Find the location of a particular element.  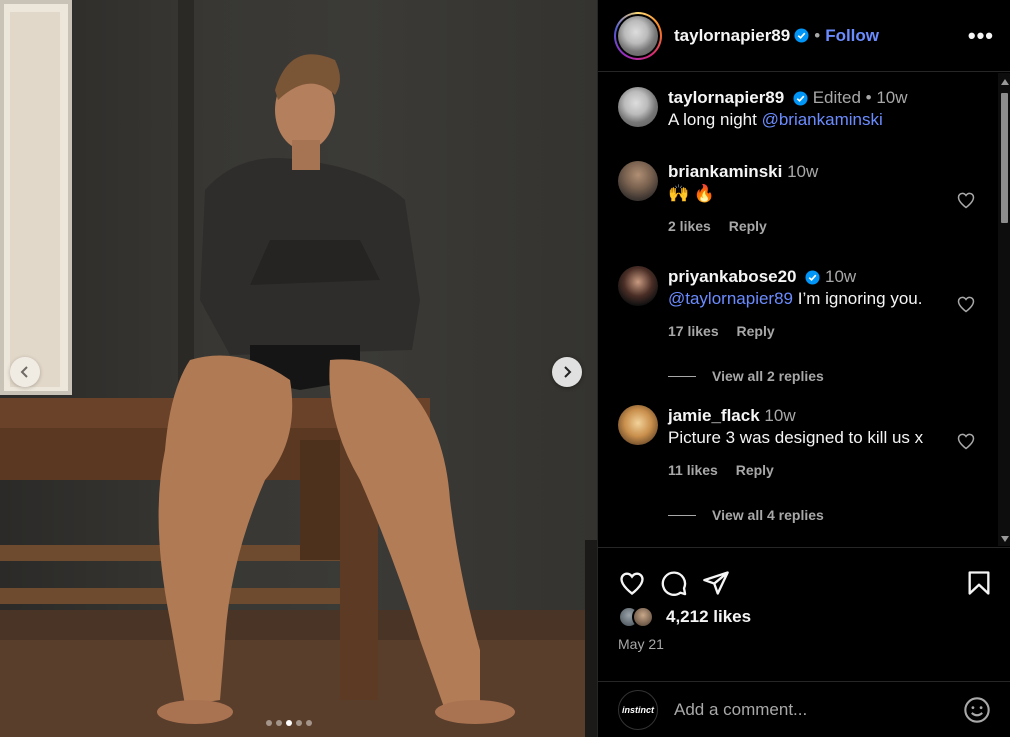

comment-text: 🙌 🔥 is located at coordinates (692, 193).